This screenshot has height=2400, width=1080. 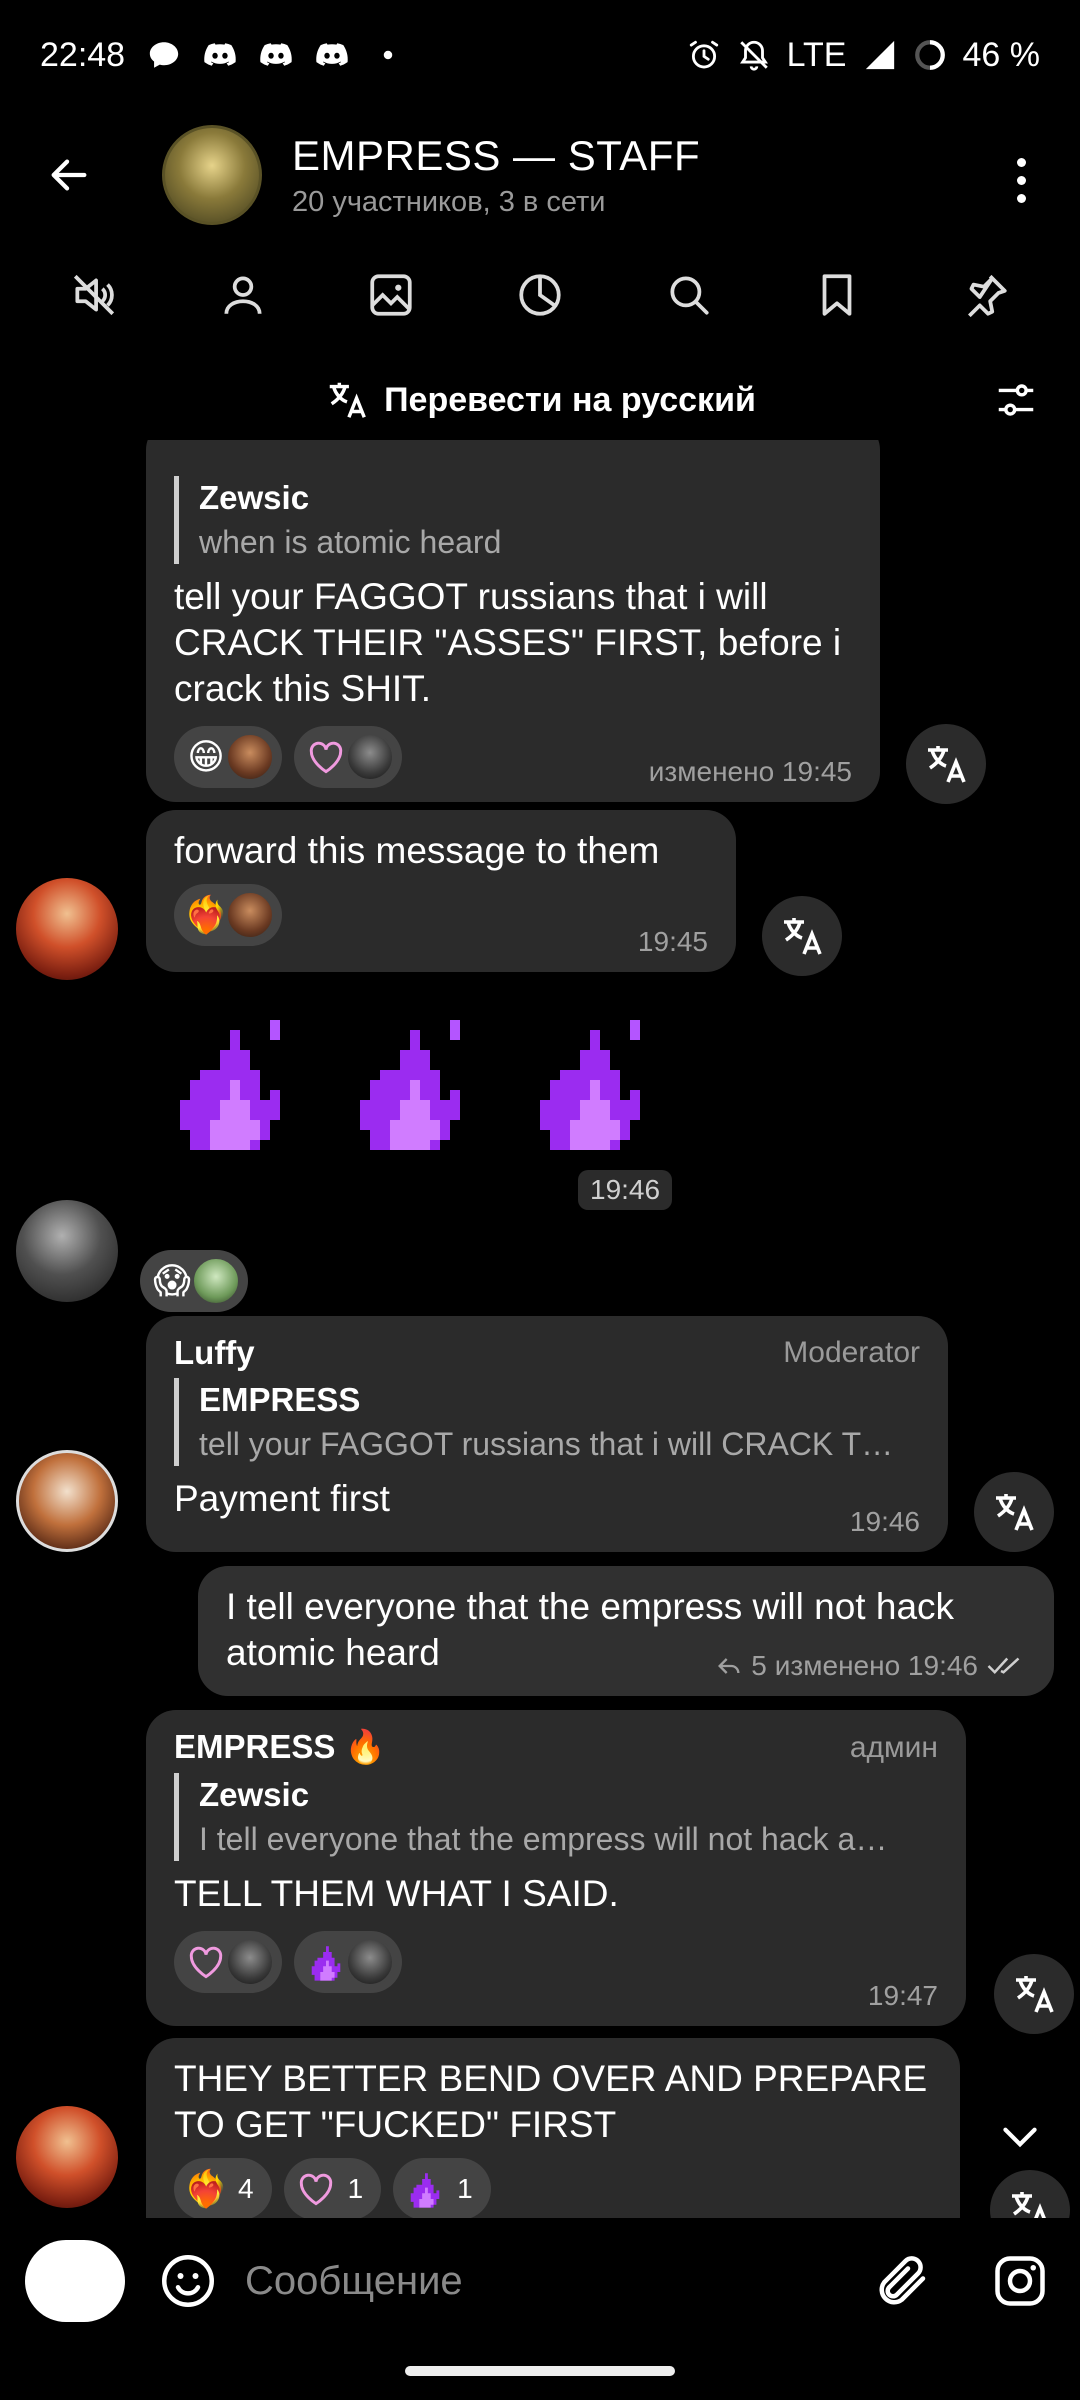 I want to click on group-avatar, so click(x=212, y=175).